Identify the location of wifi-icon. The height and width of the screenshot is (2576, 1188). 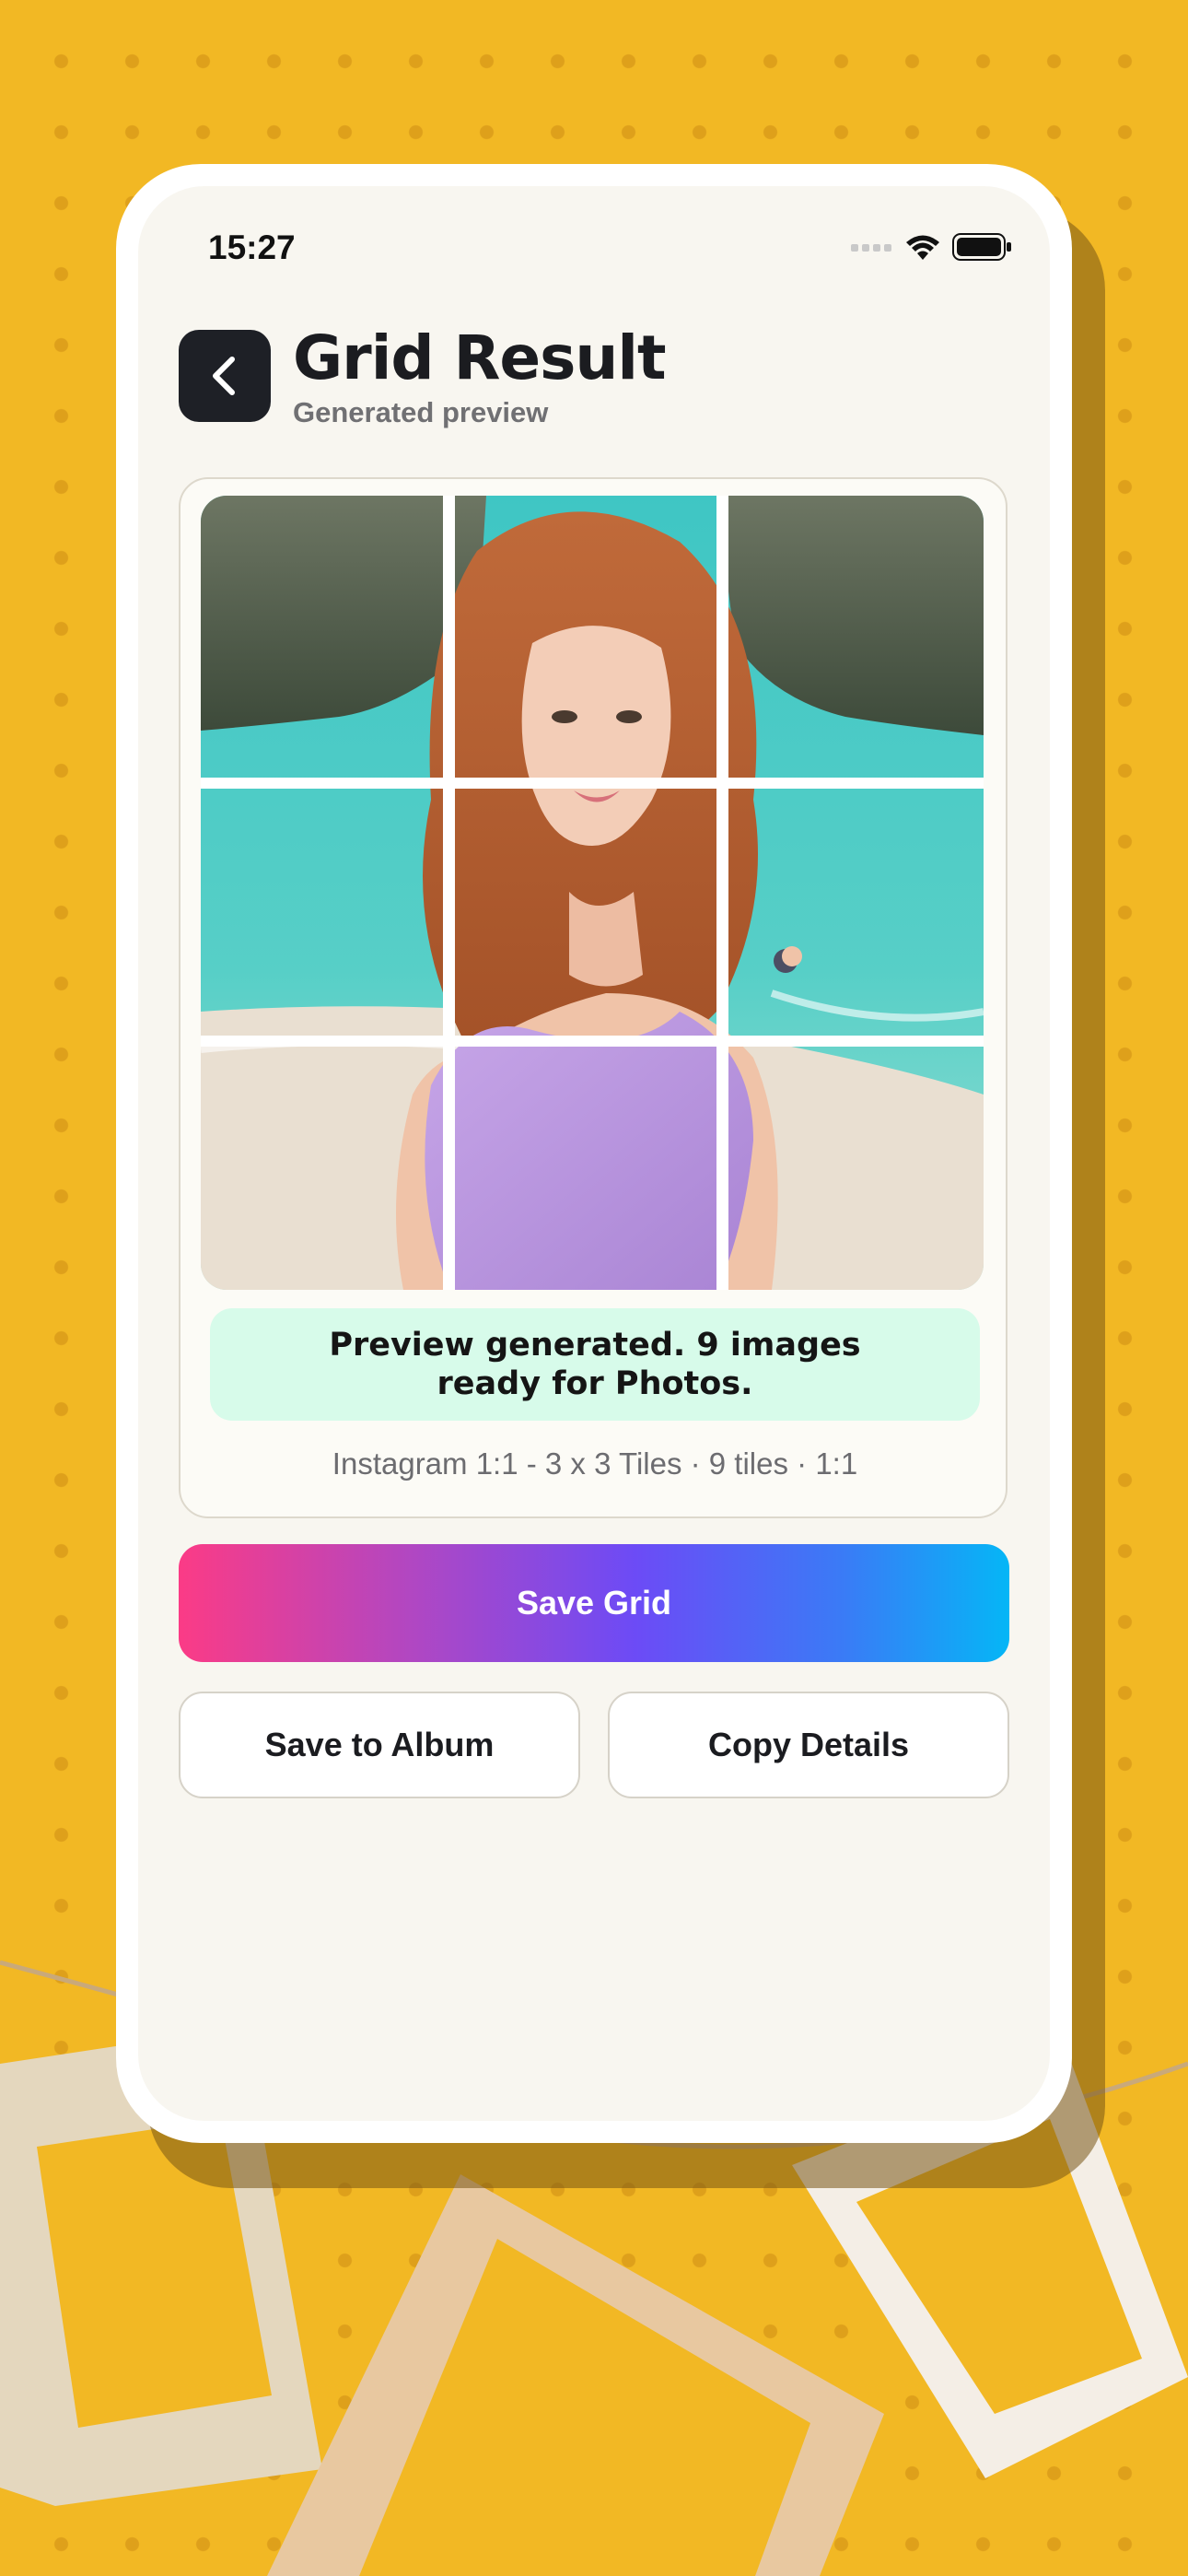
(922, 247).